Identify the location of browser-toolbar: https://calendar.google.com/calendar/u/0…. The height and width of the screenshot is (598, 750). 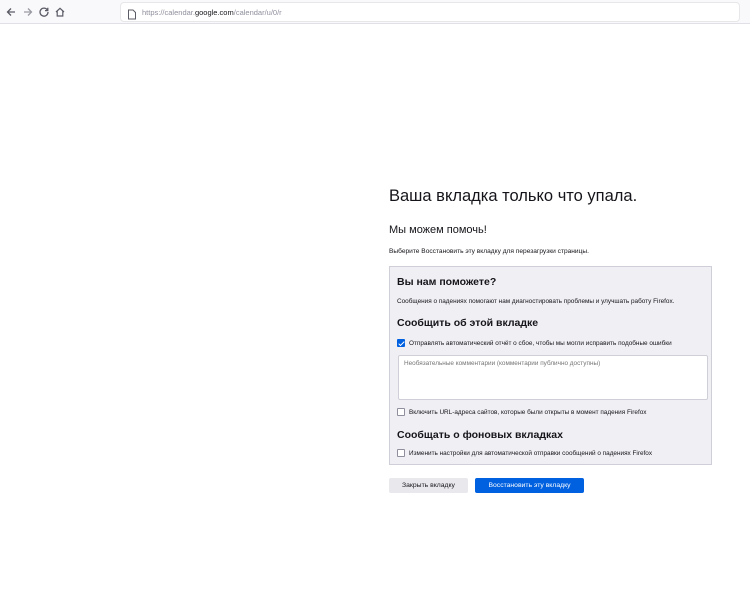
(375, 12).